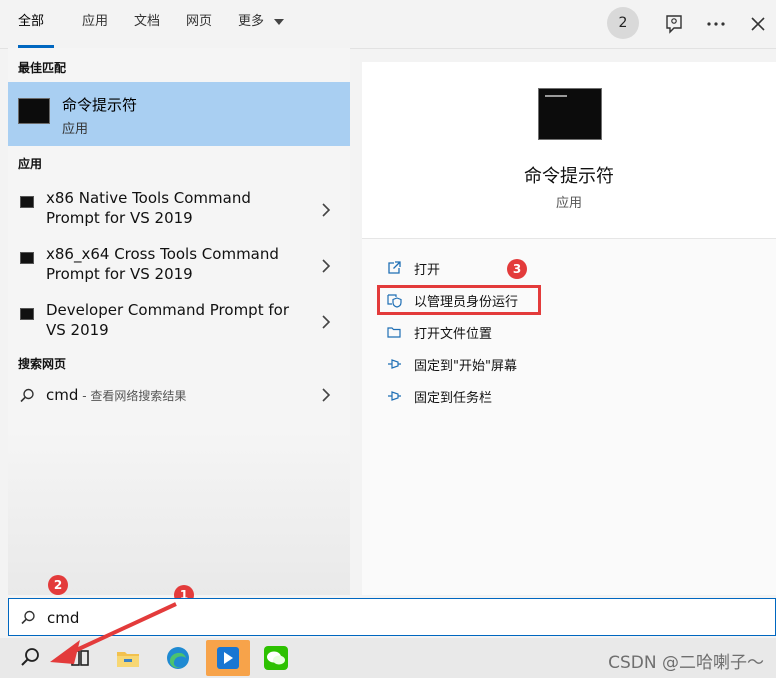 This screenshot has width=776, height=678. Describe the element at coordinates (388, 658) in the screenshot. I see `taskbar: CSDN @二哈喇子～` at that location.